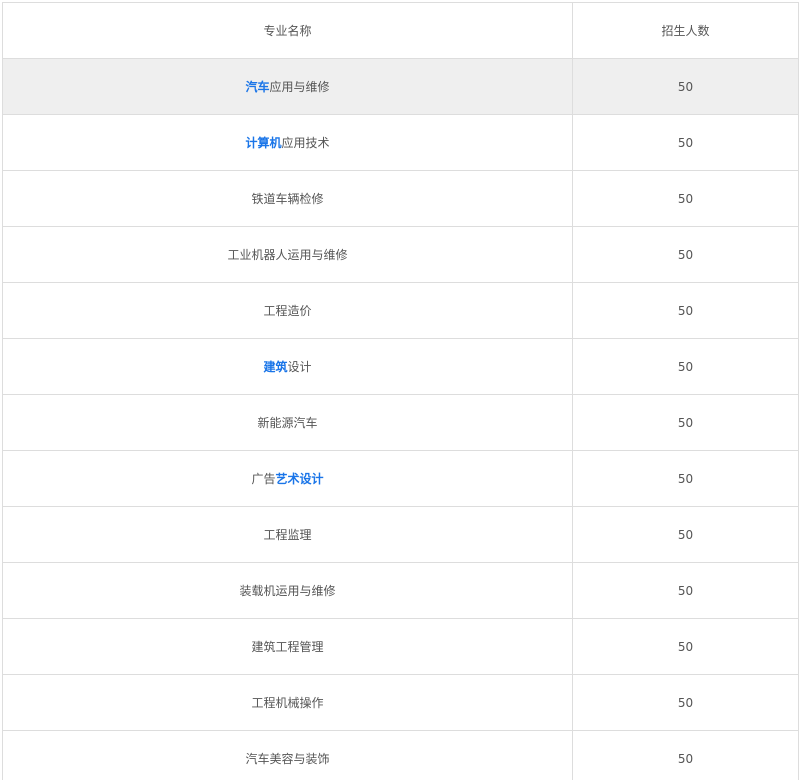  Describe the element at coordinates (685, 30) in the screenshot. I see `header-enrollment-count: 招生人数` at that location.